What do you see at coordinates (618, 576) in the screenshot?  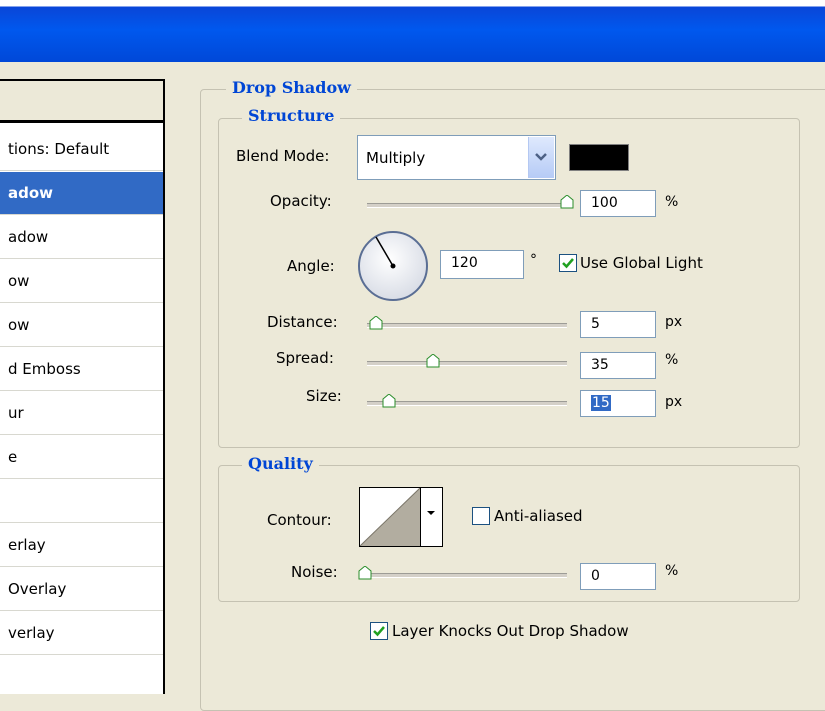 I see `noise-input: 0` at bounding box center [618, 576].